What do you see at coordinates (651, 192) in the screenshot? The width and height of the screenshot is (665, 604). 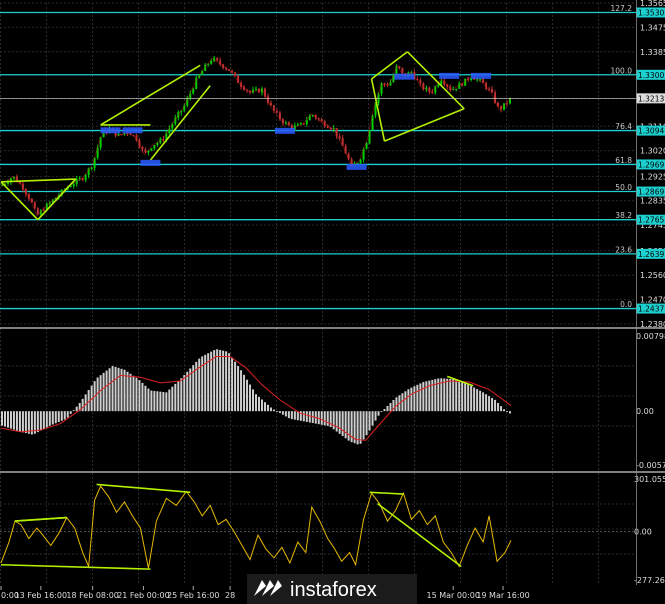 I see `fib-level-price: 1.2869` at bounding box center [651, 192].